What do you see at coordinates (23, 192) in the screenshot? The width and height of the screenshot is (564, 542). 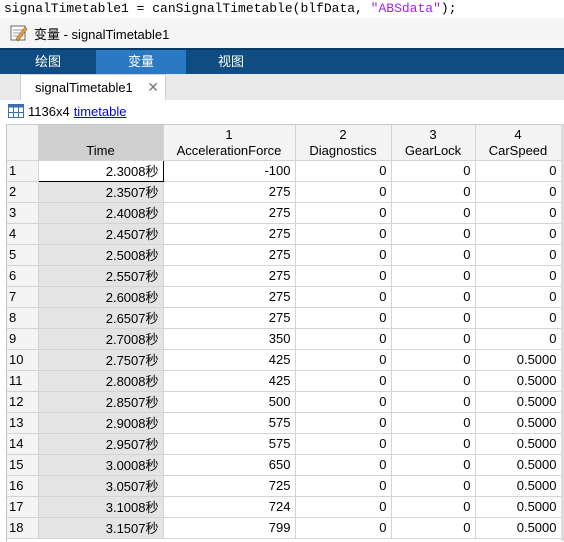 I see `row-number: 2` at bounding box center [23, 192].